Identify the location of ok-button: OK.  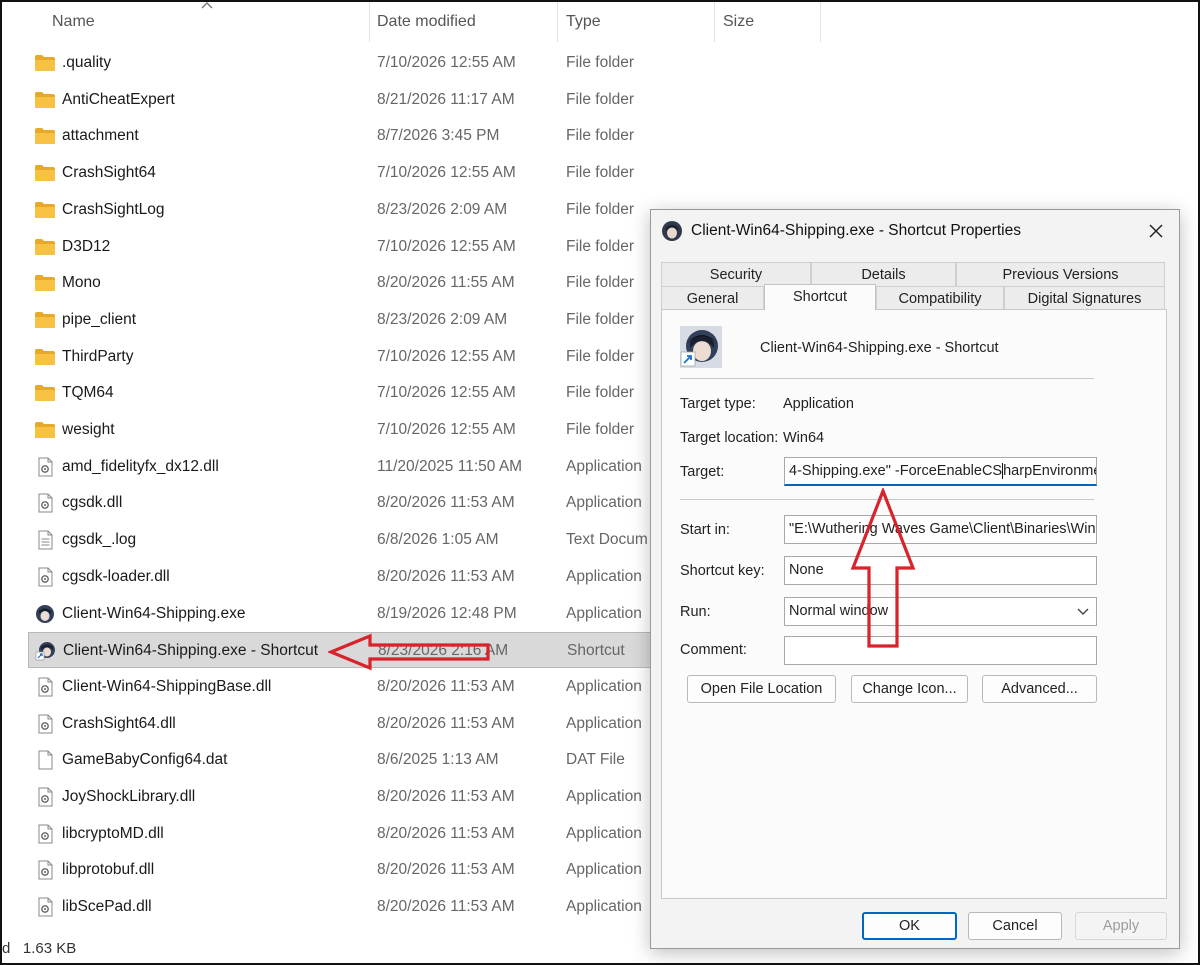
(909, 926).